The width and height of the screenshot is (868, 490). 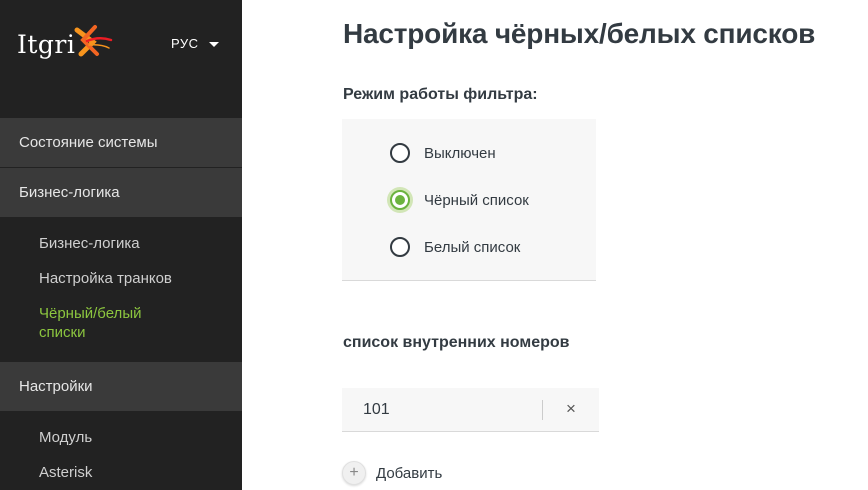 What do you see at coordinates (409, 473) in the screenshot?
I see `add-label: Добавить` at bounding box center [409, 473].